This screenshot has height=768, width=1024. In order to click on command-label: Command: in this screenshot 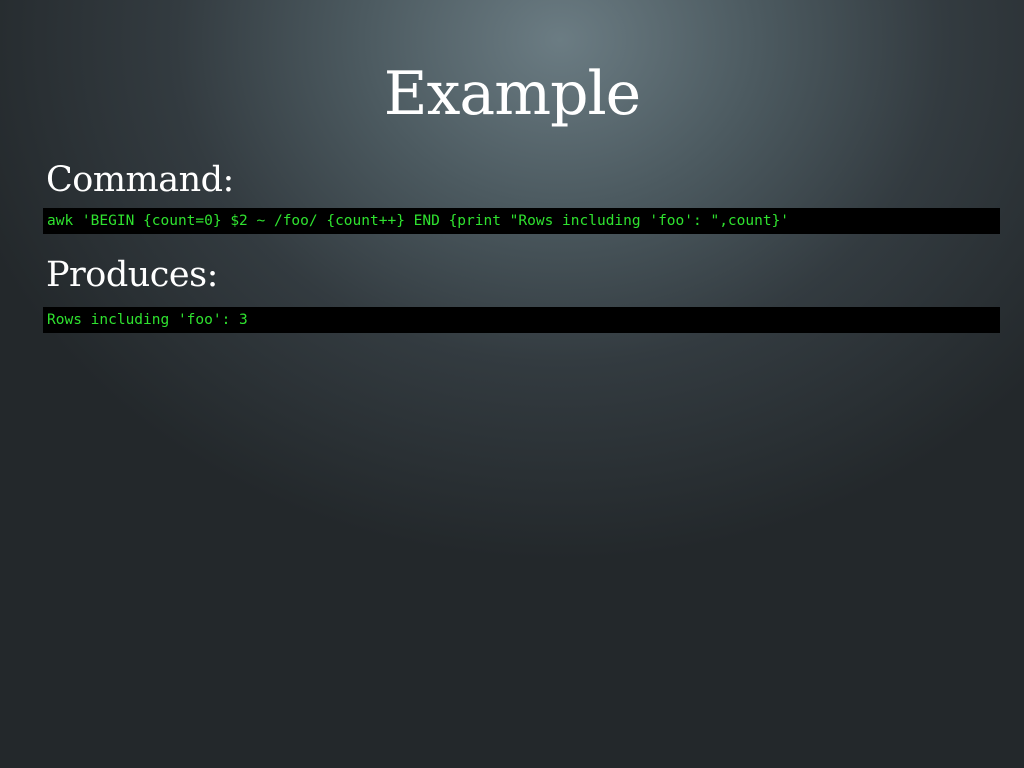, I will do `click(140, 180)`.